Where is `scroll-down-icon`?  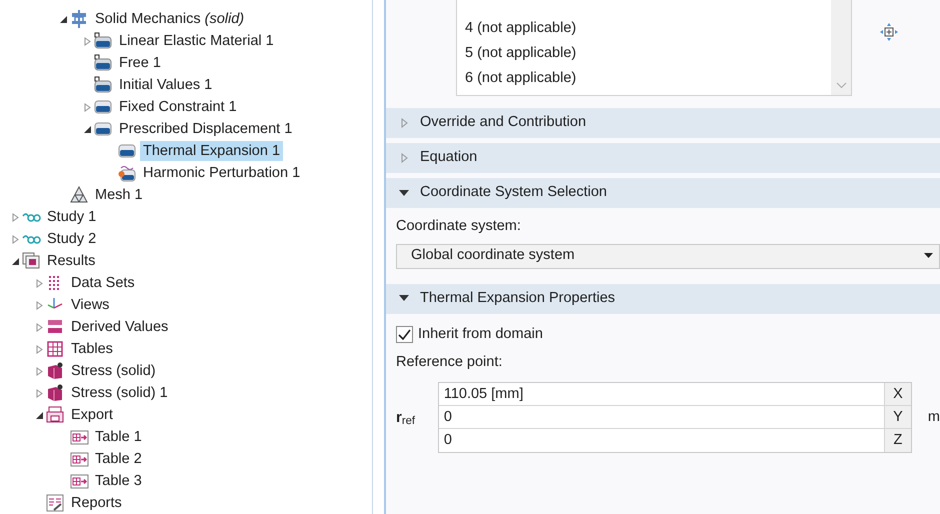
scroll-down-icon is located at coordinates (841, 85).